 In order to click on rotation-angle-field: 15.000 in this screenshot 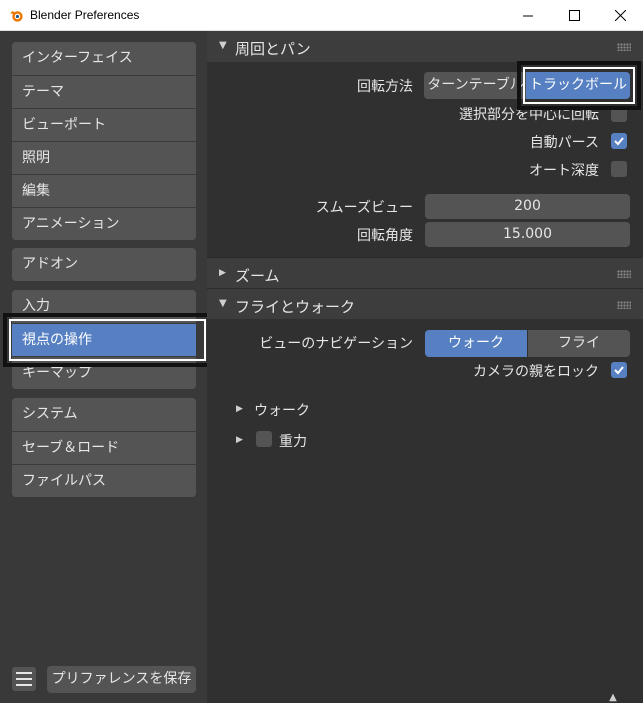, I will do `click(527, 234)`.